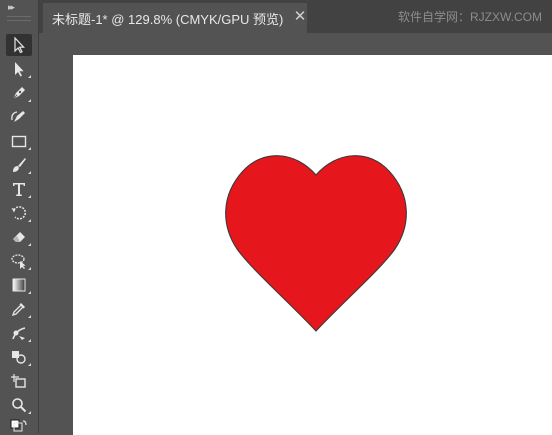  Describe the element at coordinates (19, 405) in the screenshot. I see `zoom-tool-icon` at that location.